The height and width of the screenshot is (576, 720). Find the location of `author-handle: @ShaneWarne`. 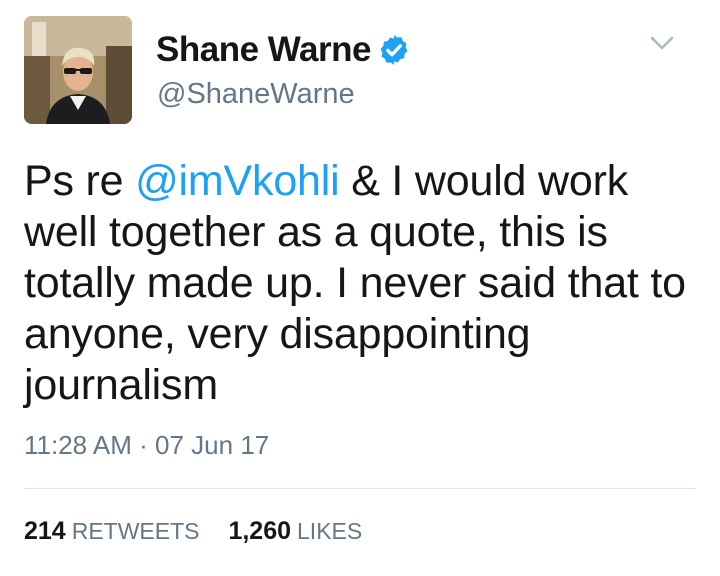

author-handle: @ShaneWarne is located at coordinates (256, 94).